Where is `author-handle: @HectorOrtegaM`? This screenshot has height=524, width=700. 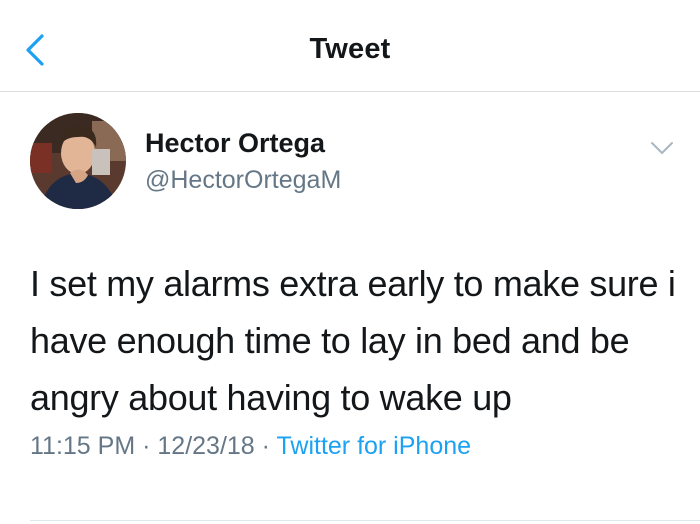 author-handle: @HectorOrtegaM is located at coordinates (243, 180).